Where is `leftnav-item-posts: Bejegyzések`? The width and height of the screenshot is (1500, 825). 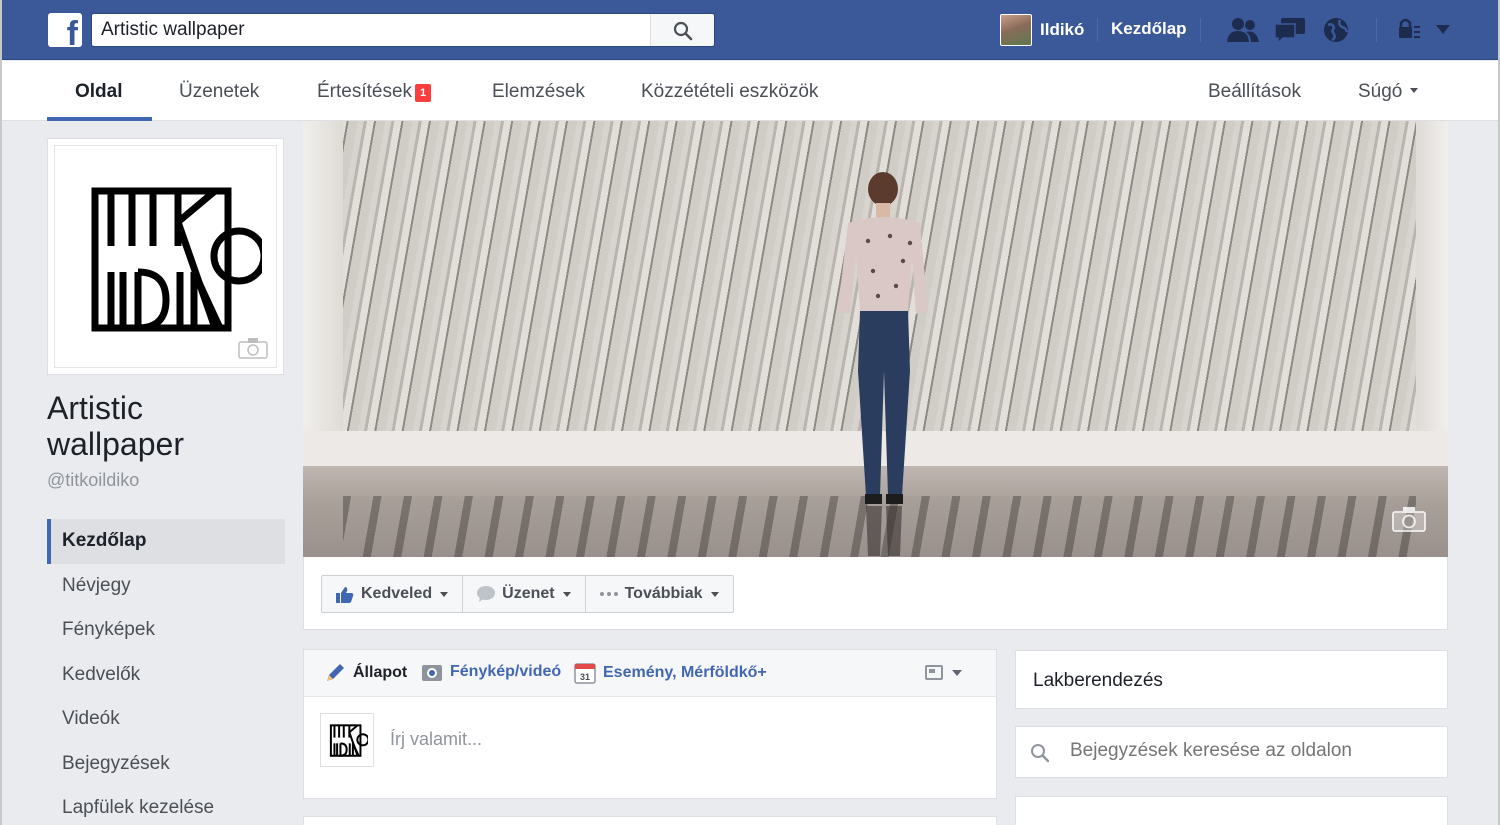
leftnav-item-posts: Bejegyzések is located at coordinates (166, 764).